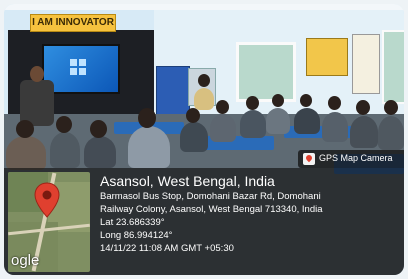 The height and width of the screenshot is (279, 408). What do you see at coordinates (132, 222) in the screenshot?
I see `latitude: Lat 23.686339°` at bounding box center [132, 222].